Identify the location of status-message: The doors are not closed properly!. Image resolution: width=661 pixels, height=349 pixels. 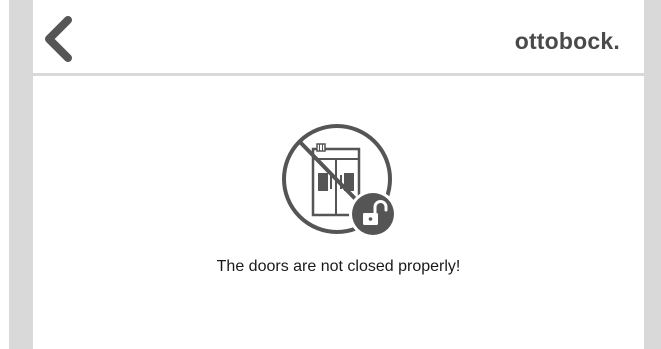
(338, 266).